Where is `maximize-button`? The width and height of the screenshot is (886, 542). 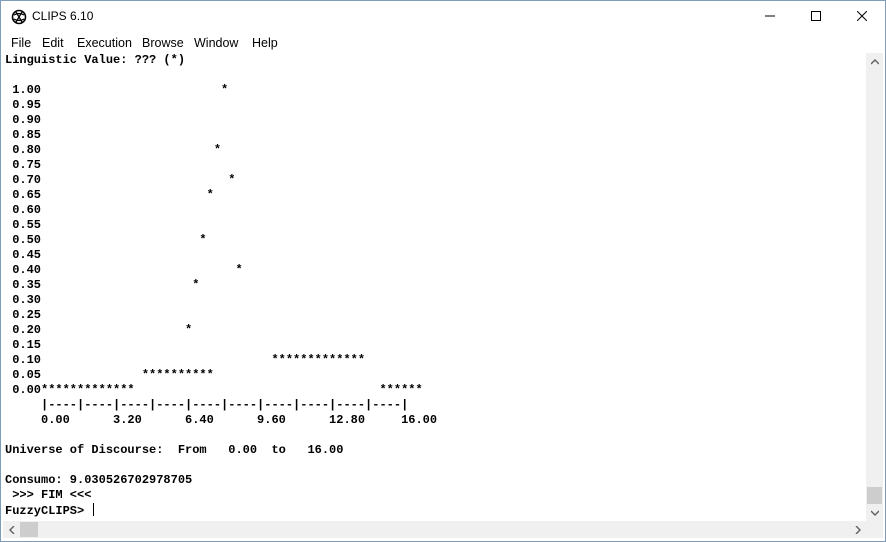
maximize-button is located at coordinates (816, 17).